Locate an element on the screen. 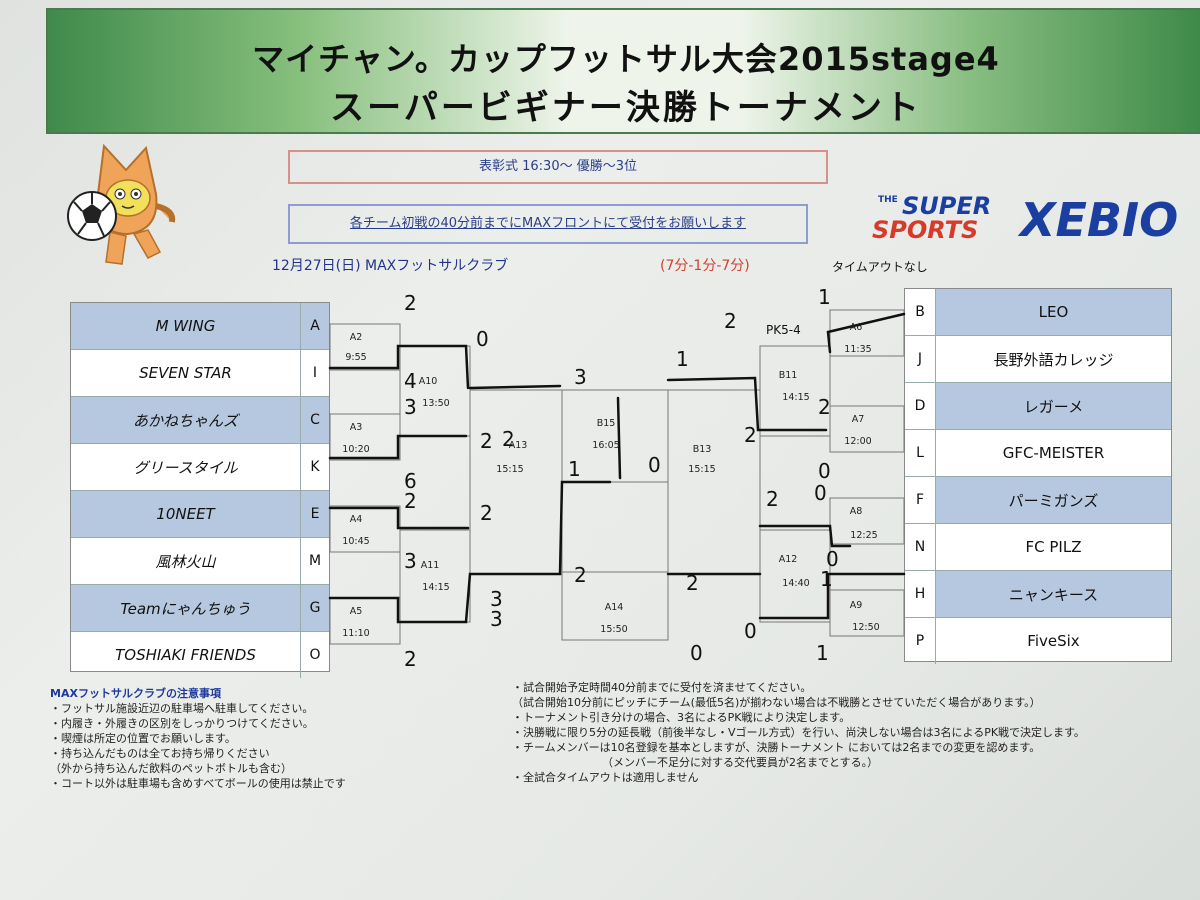 This screenshot has width=1200, height=900. handwritten-note: PK5-4 is located at coordinates (783, 330).